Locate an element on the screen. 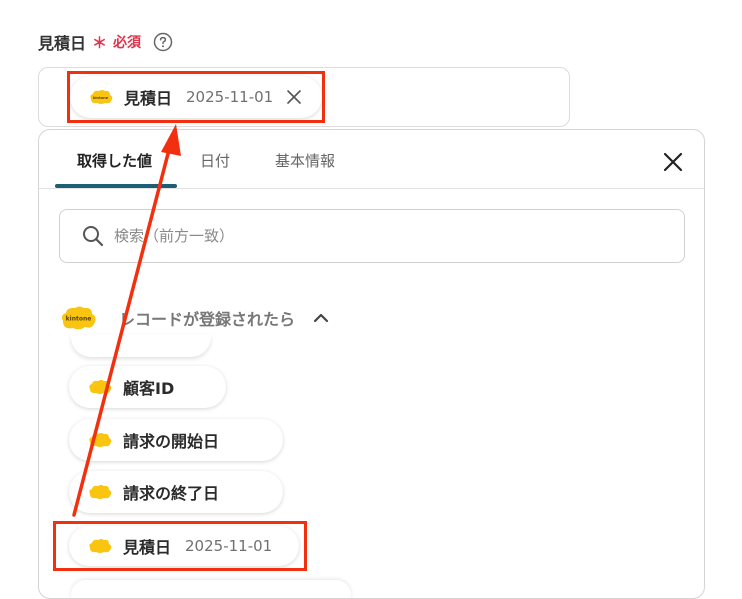  search-input is located at coordinates (398, 236).